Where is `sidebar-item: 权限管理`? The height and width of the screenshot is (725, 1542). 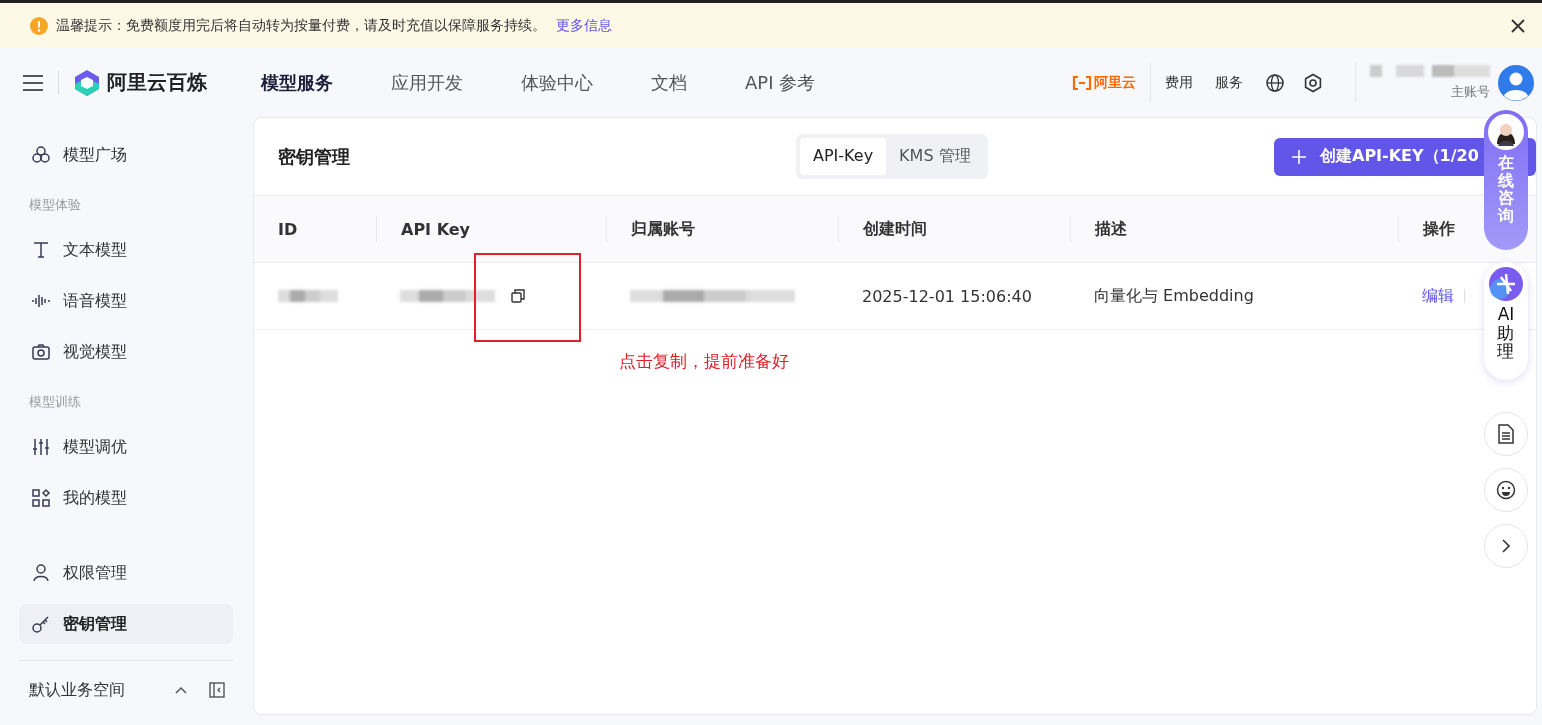 sidebar-item: 权限管理 is located at coordinates (126, 573).